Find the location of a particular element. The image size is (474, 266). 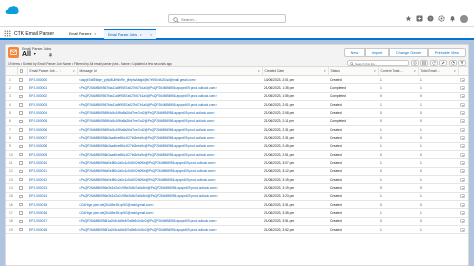

record-name-link: EPJ-000011 is located at coordinates (52, 171).